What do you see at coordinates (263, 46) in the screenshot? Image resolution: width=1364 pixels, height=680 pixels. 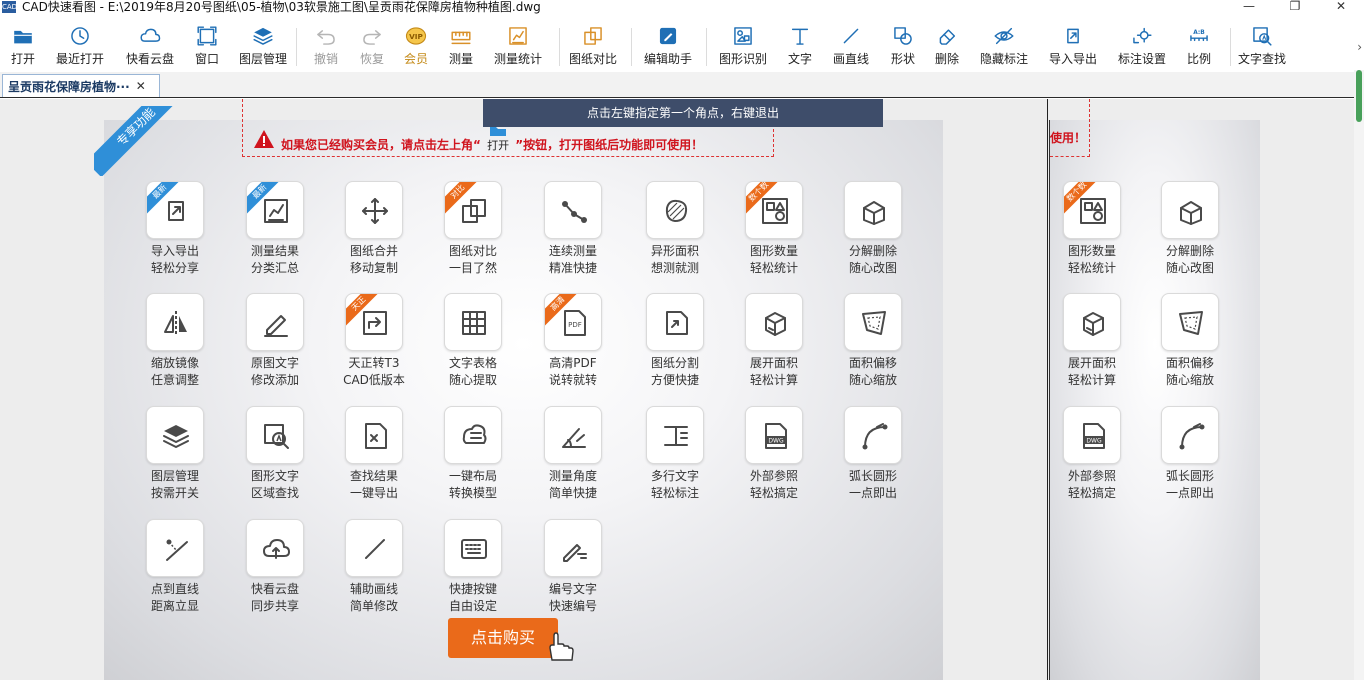 I see `toolbar-layers-button: 图层管理` at bounding box center [263, 46].